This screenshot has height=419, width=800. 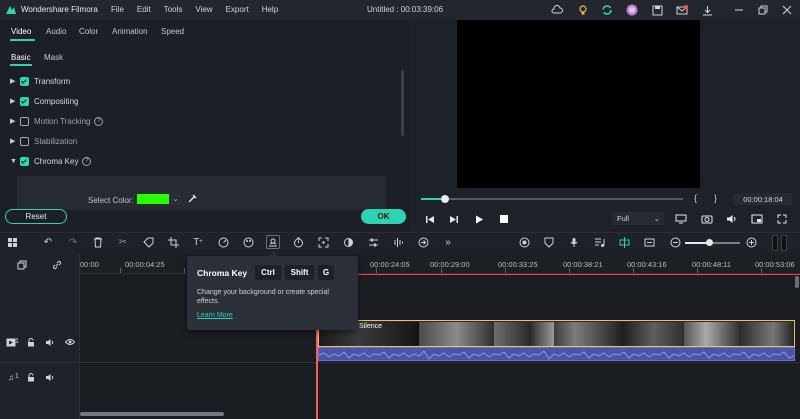 What do you see at coordinates (732, 219) in the screenshot?
I see `volume-icon` at bounding box center [732, 219].